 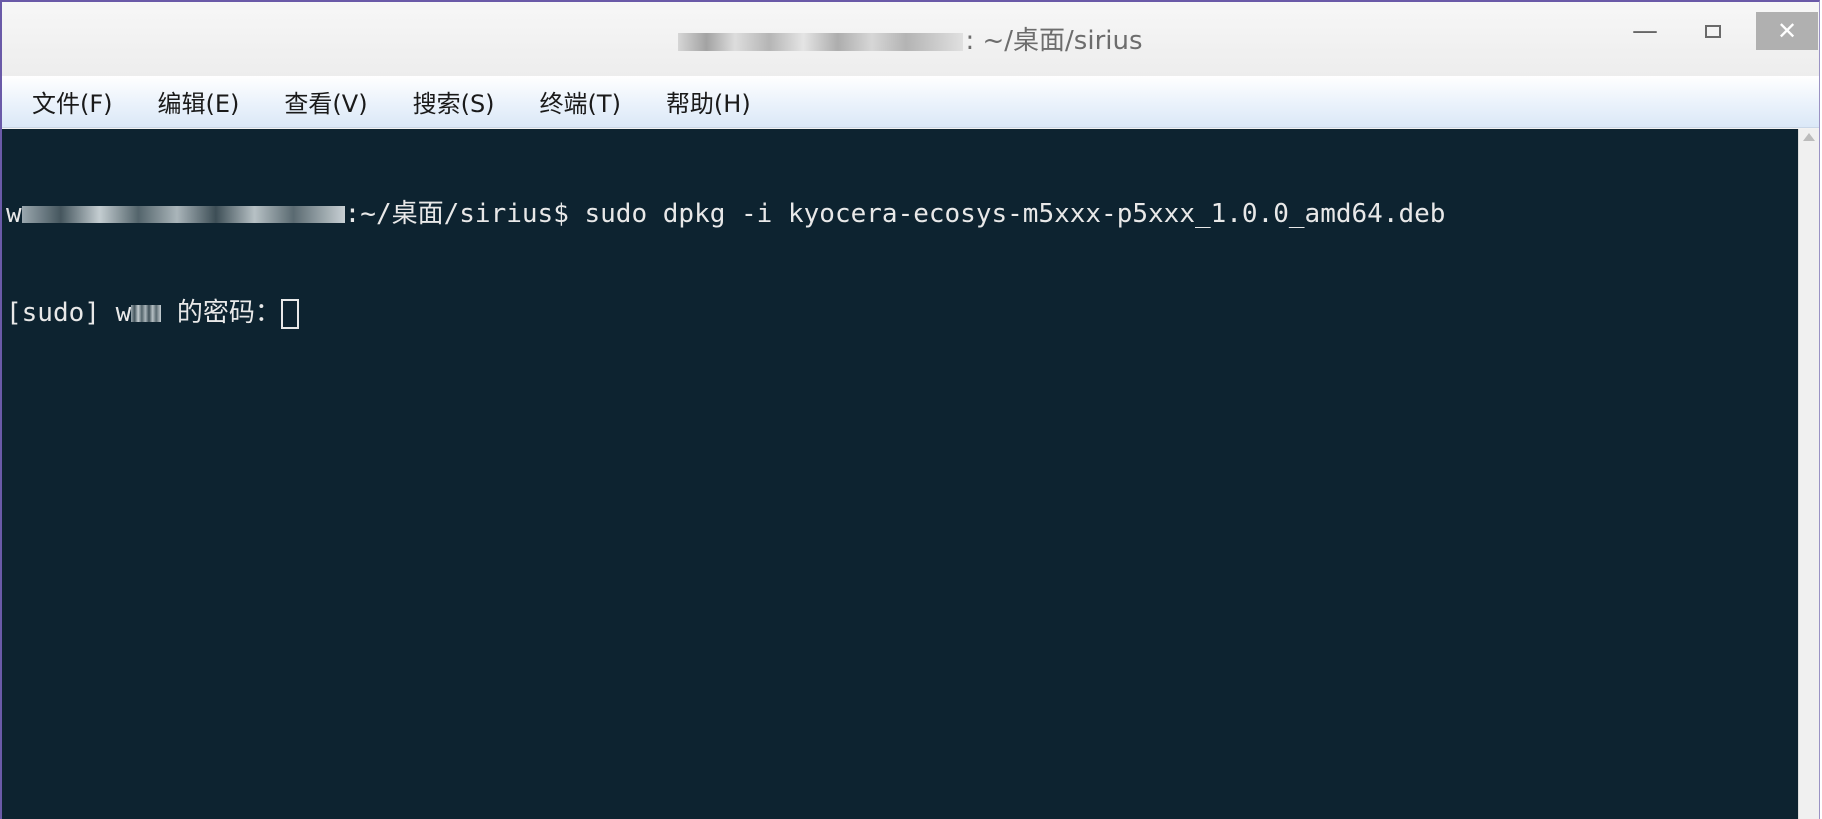 What do you see at coordinates (325, 101) in the screenshot?
I see `menu-view: 查看(V)` at bounding box center [325, 101].